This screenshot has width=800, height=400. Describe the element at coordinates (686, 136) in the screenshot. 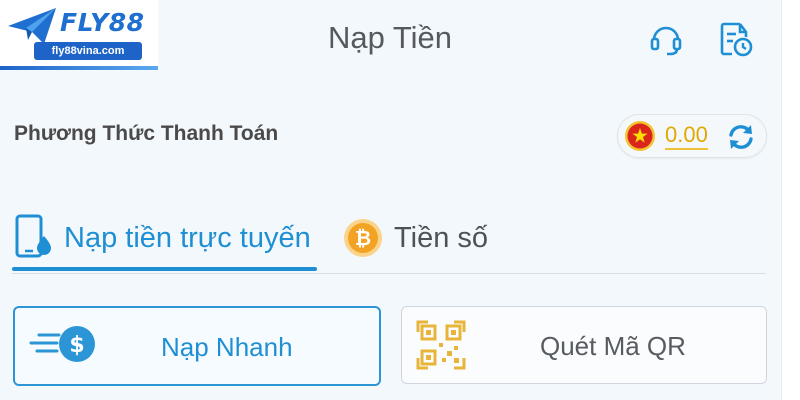

I see `balance-amount: 0.00` at that location.